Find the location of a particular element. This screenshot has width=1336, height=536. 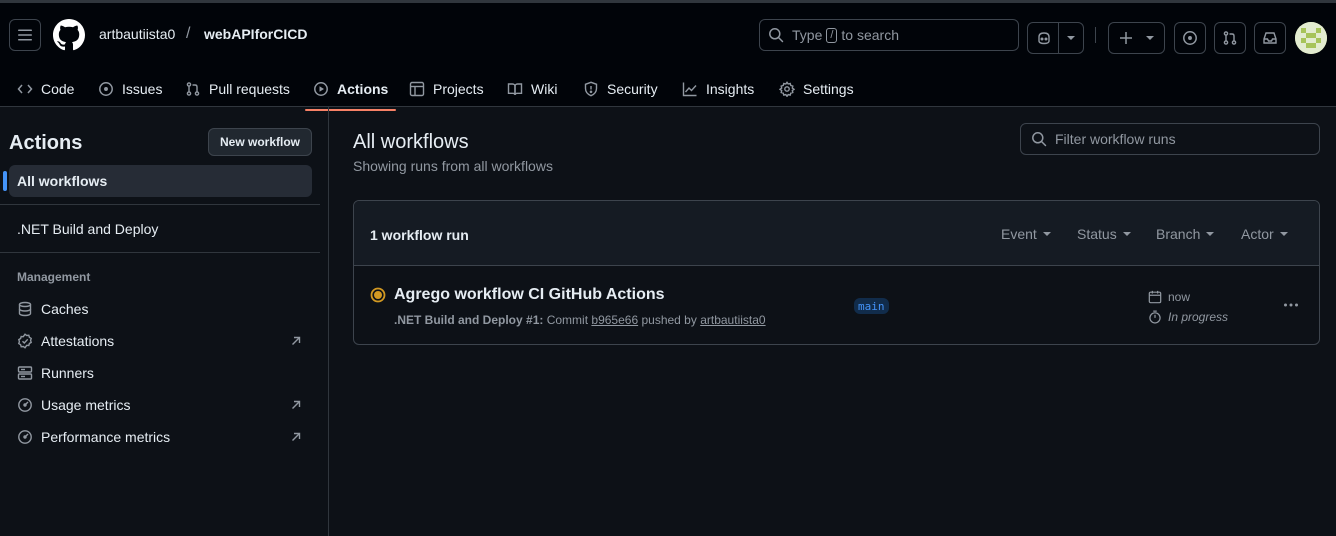

branch-label: main is located at coordinates (871, 306).